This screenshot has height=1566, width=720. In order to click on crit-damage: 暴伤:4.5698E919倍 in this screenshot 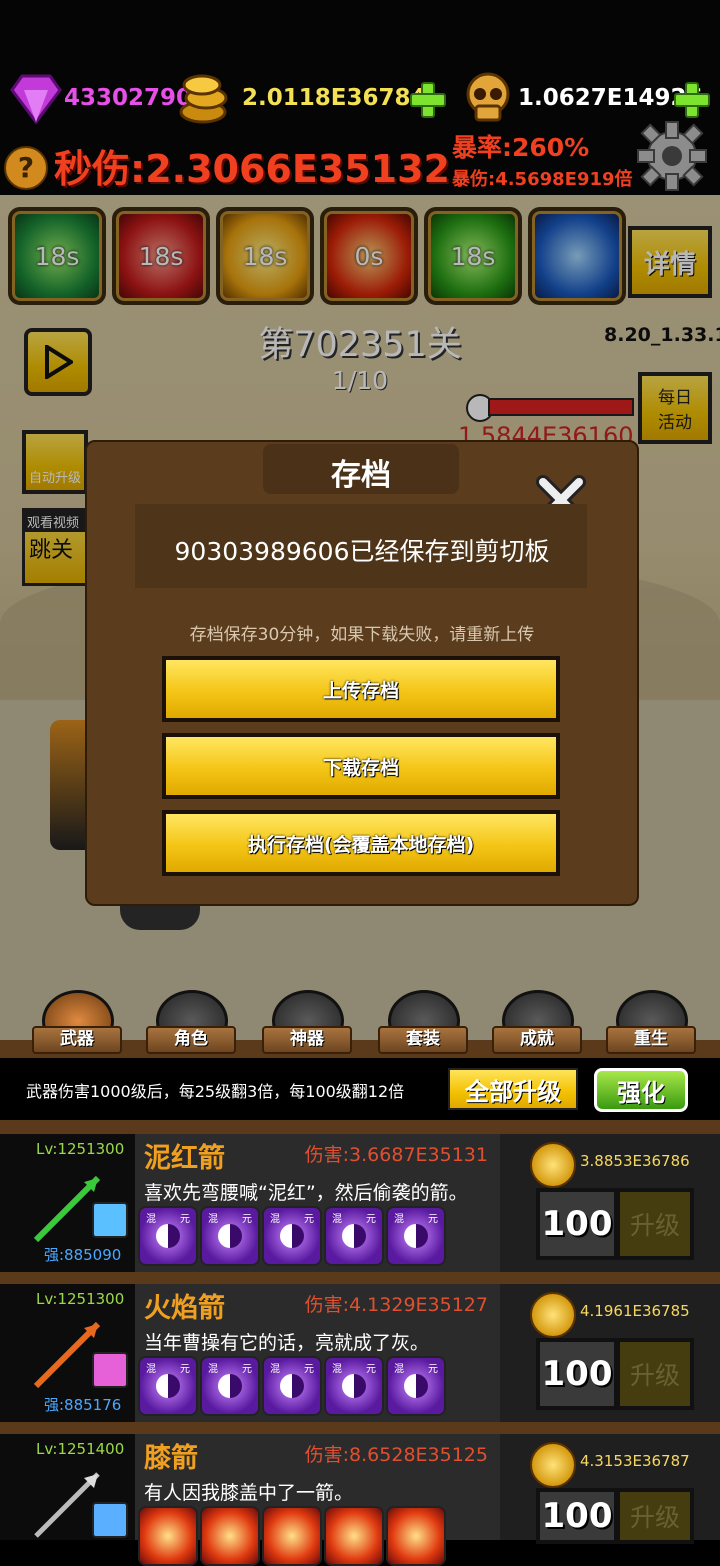, I will do `click(542, 179)`.